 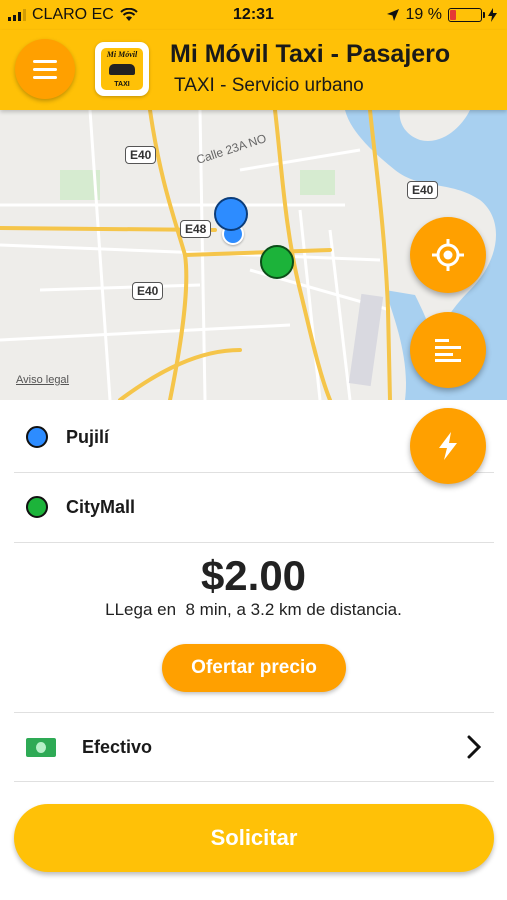 What do you see at coordinates (101, 506) in the screenshot?
I see `destination-label: CityMall` at bounding box center [101, 506].